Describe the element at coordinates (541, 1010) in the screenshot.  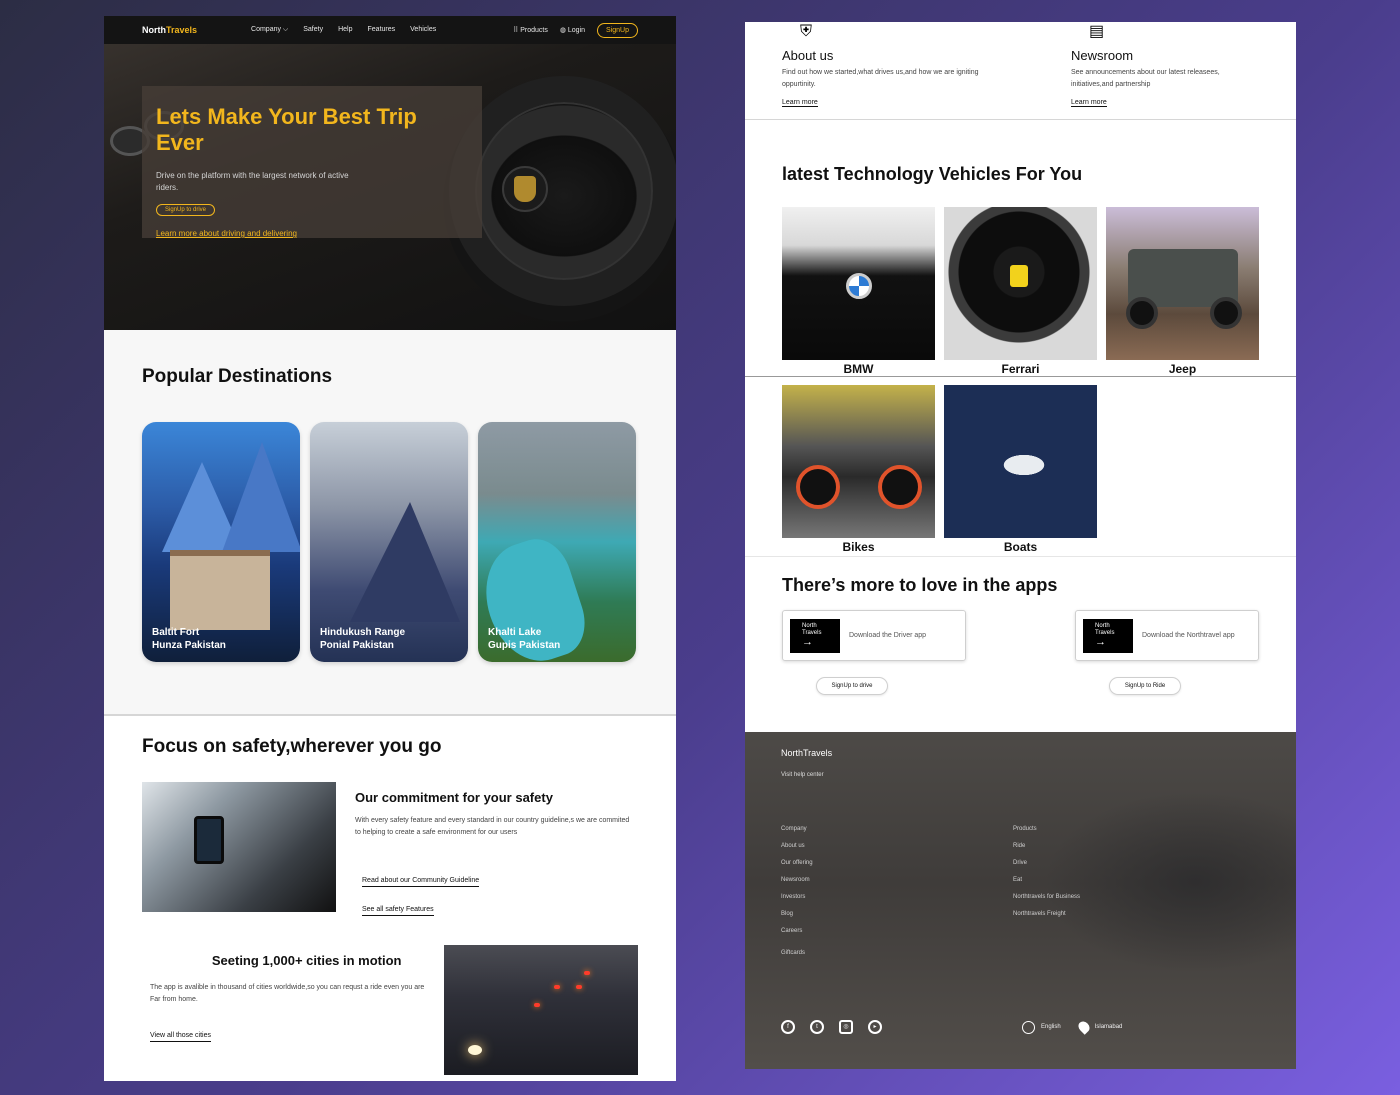
I see `traffic-image` at that location.